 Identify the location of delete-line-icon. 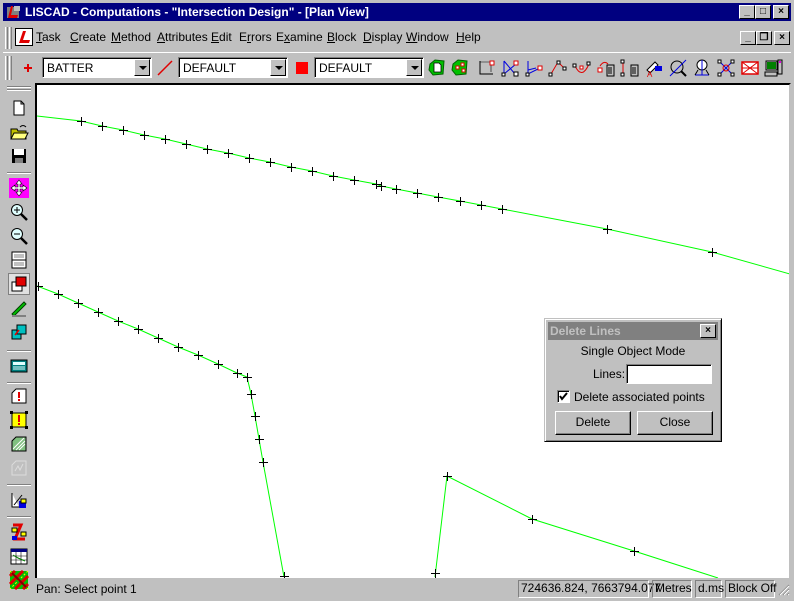
(630, 68).